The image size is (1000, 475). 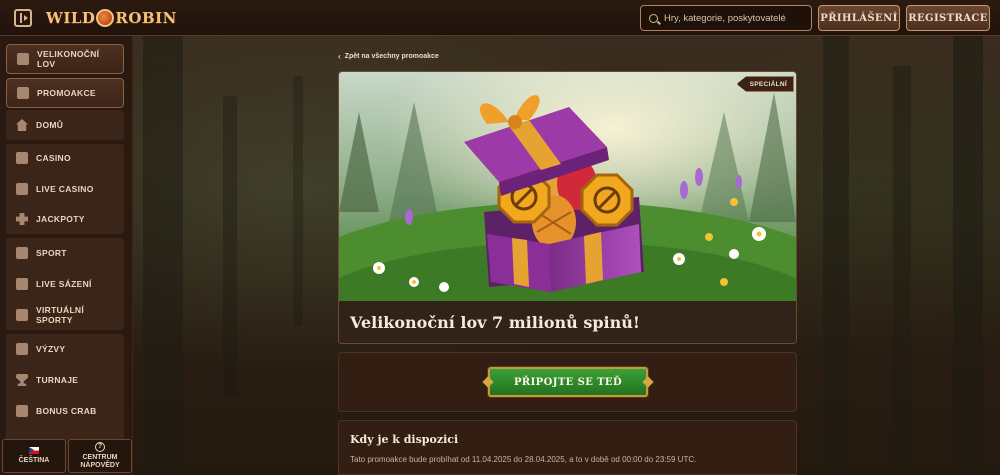 I want to click on egg-icon, so click(x=23, y=59).